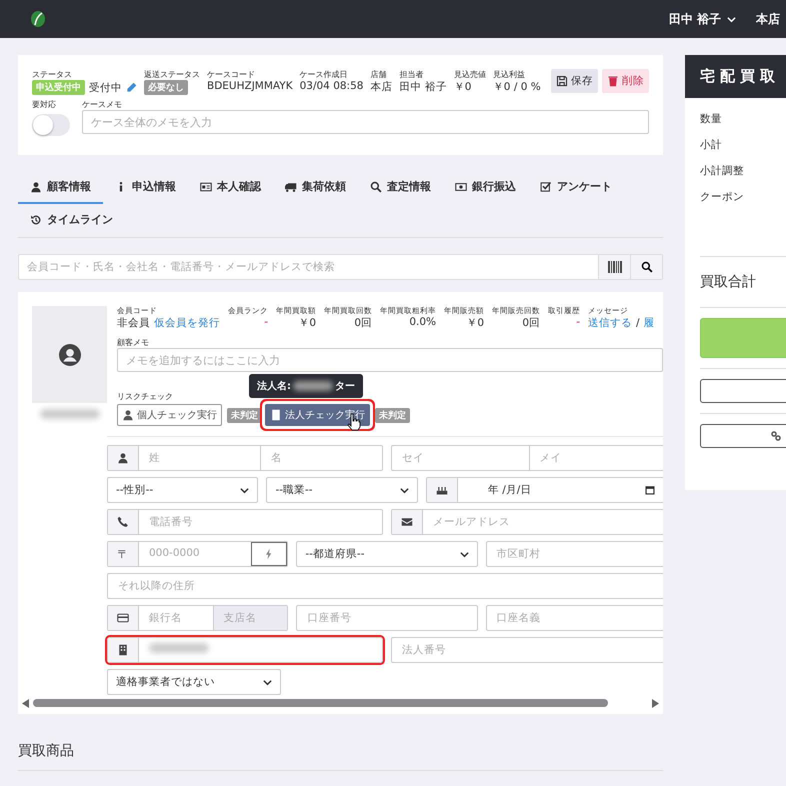  I want to click on check-button: 個人チェック実行, so click(169, 415).